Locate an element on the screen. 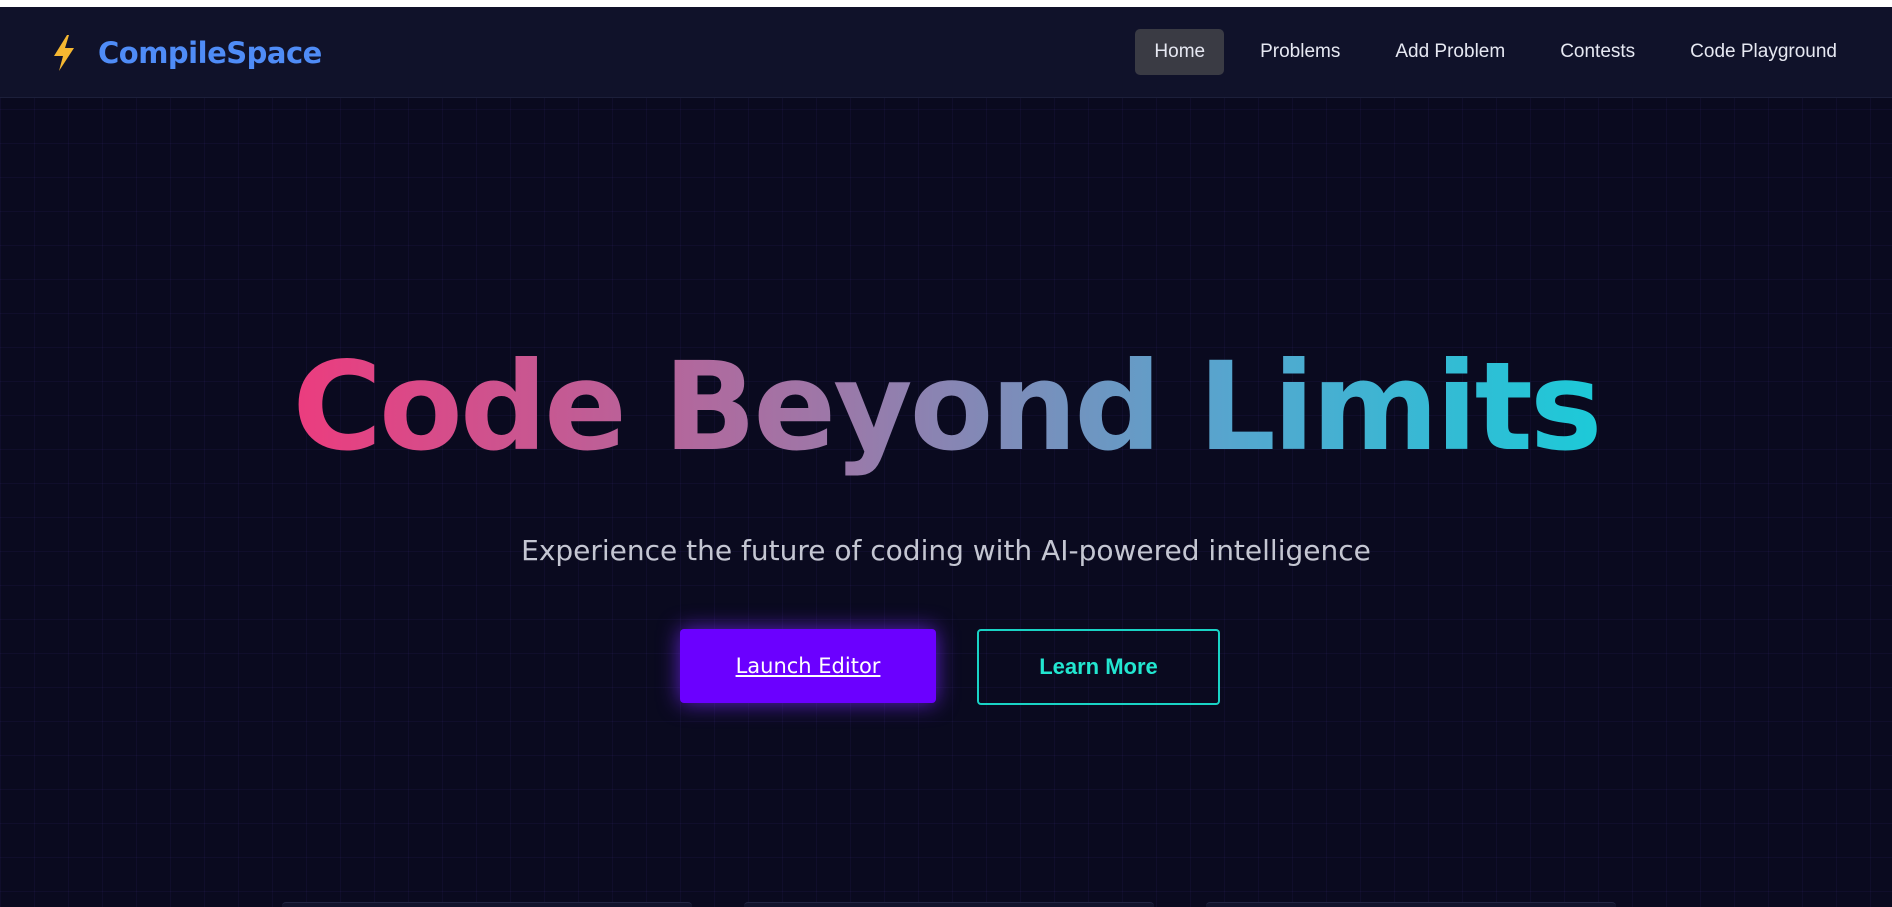 Image resolution: width=1892 pixels, height=907 pixels. hero-title-text: Code Beyond Limits is located at coordinates (947, 407).